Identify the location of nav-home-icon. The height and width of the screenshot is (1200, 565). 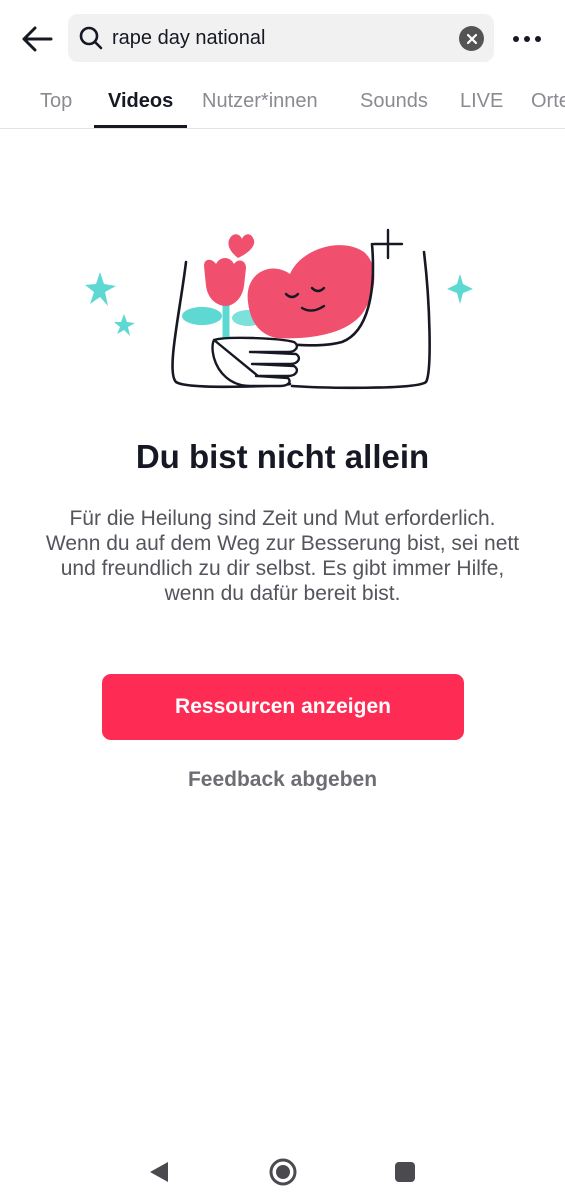
(283, 1172).